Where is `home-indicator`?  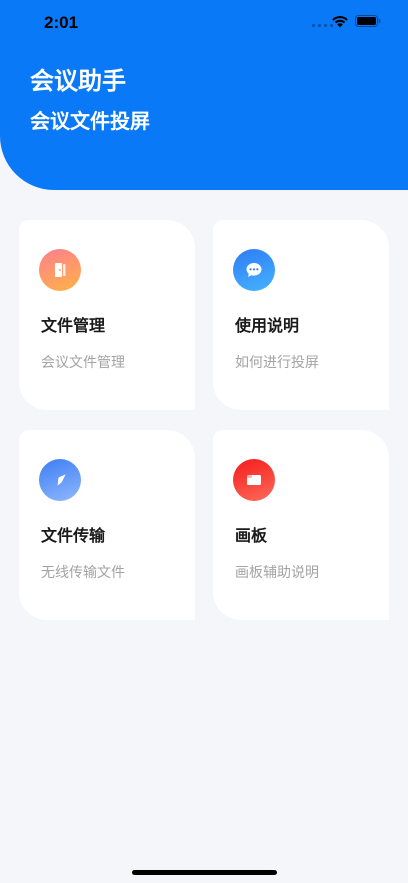
home-indicator is located at coordinates (204, 872).